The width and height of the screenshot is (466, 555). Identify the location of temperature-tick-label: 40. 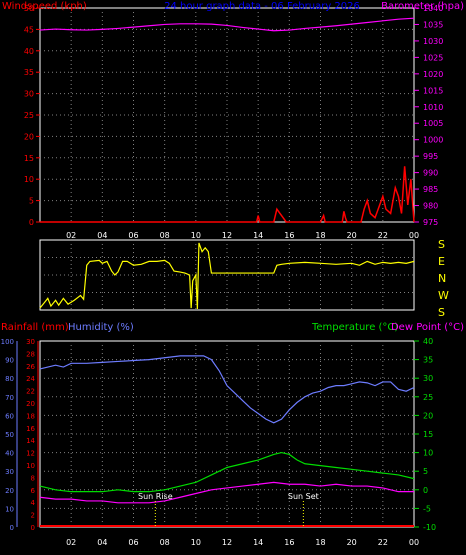
(428, 341).